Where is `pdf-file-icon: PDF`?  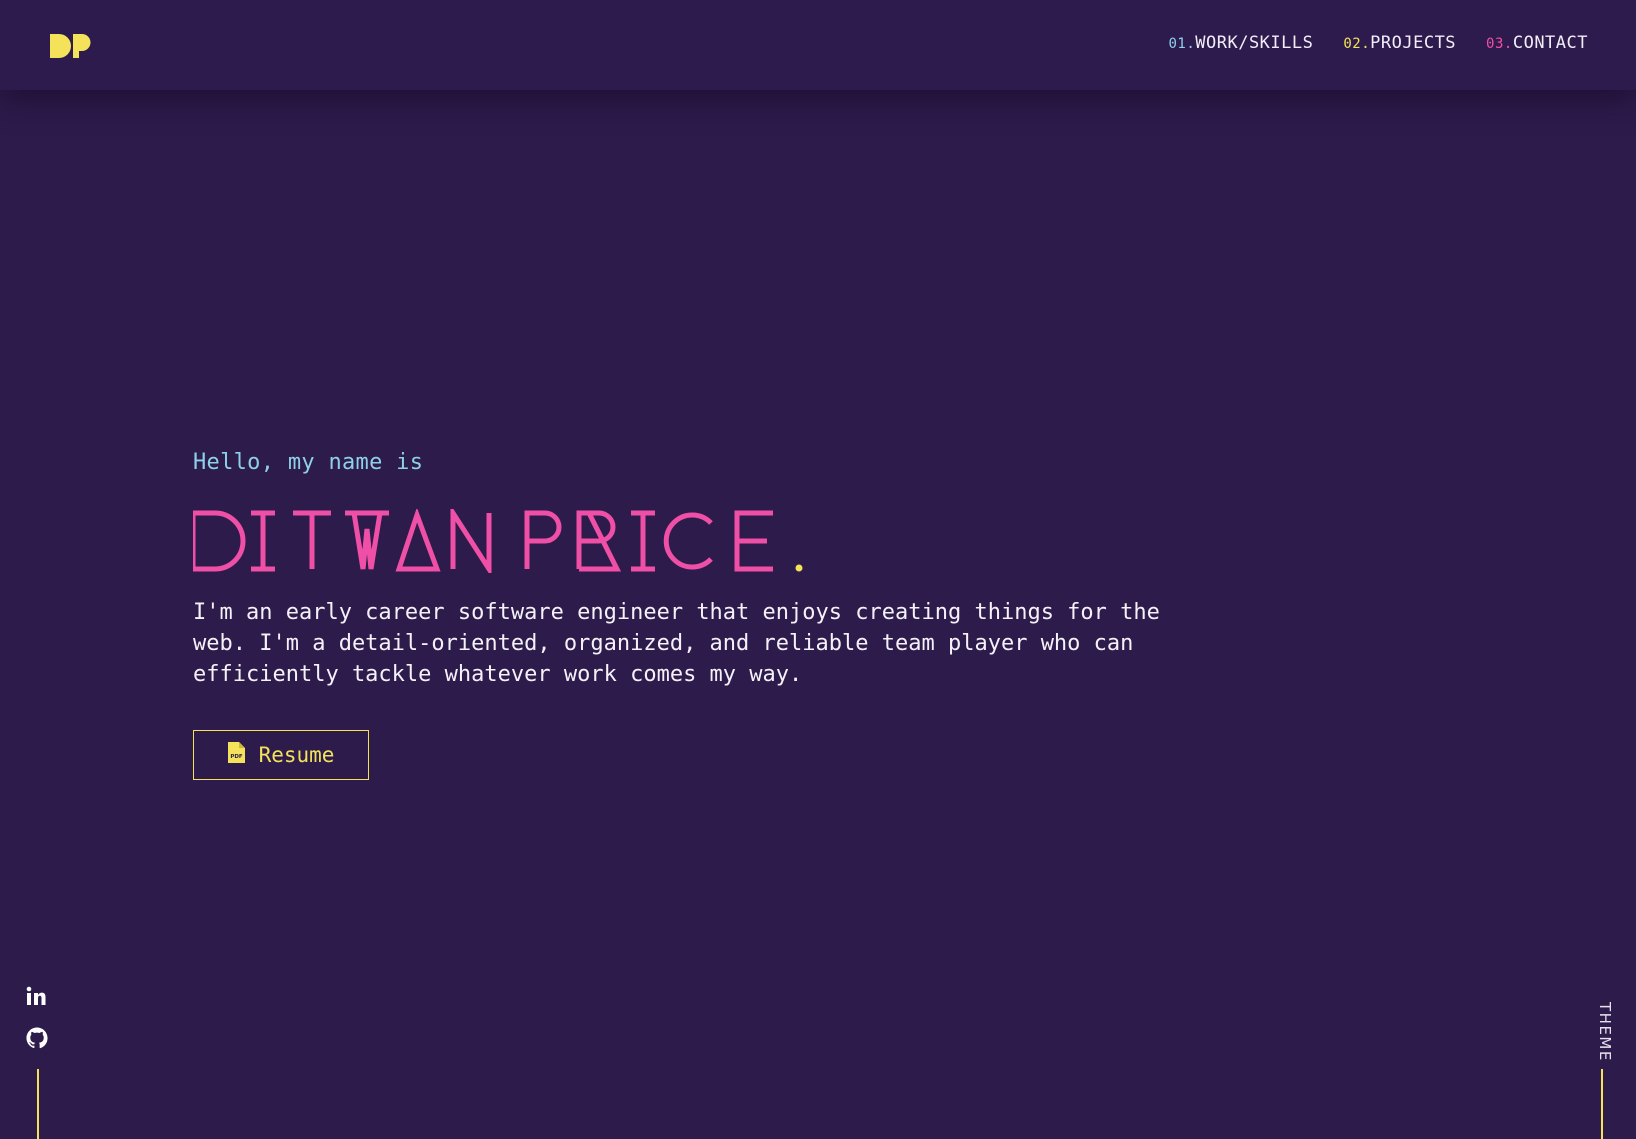
pdf-file-icon: PDF is located at coordinates (236, 755).